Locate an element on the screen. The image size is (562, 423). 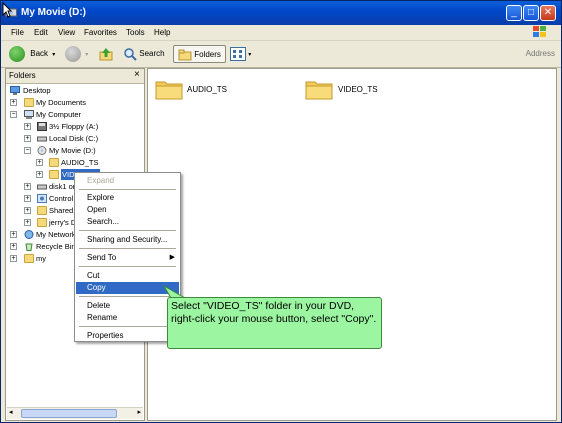
desktop-icon is located at coordinates (15, 90).